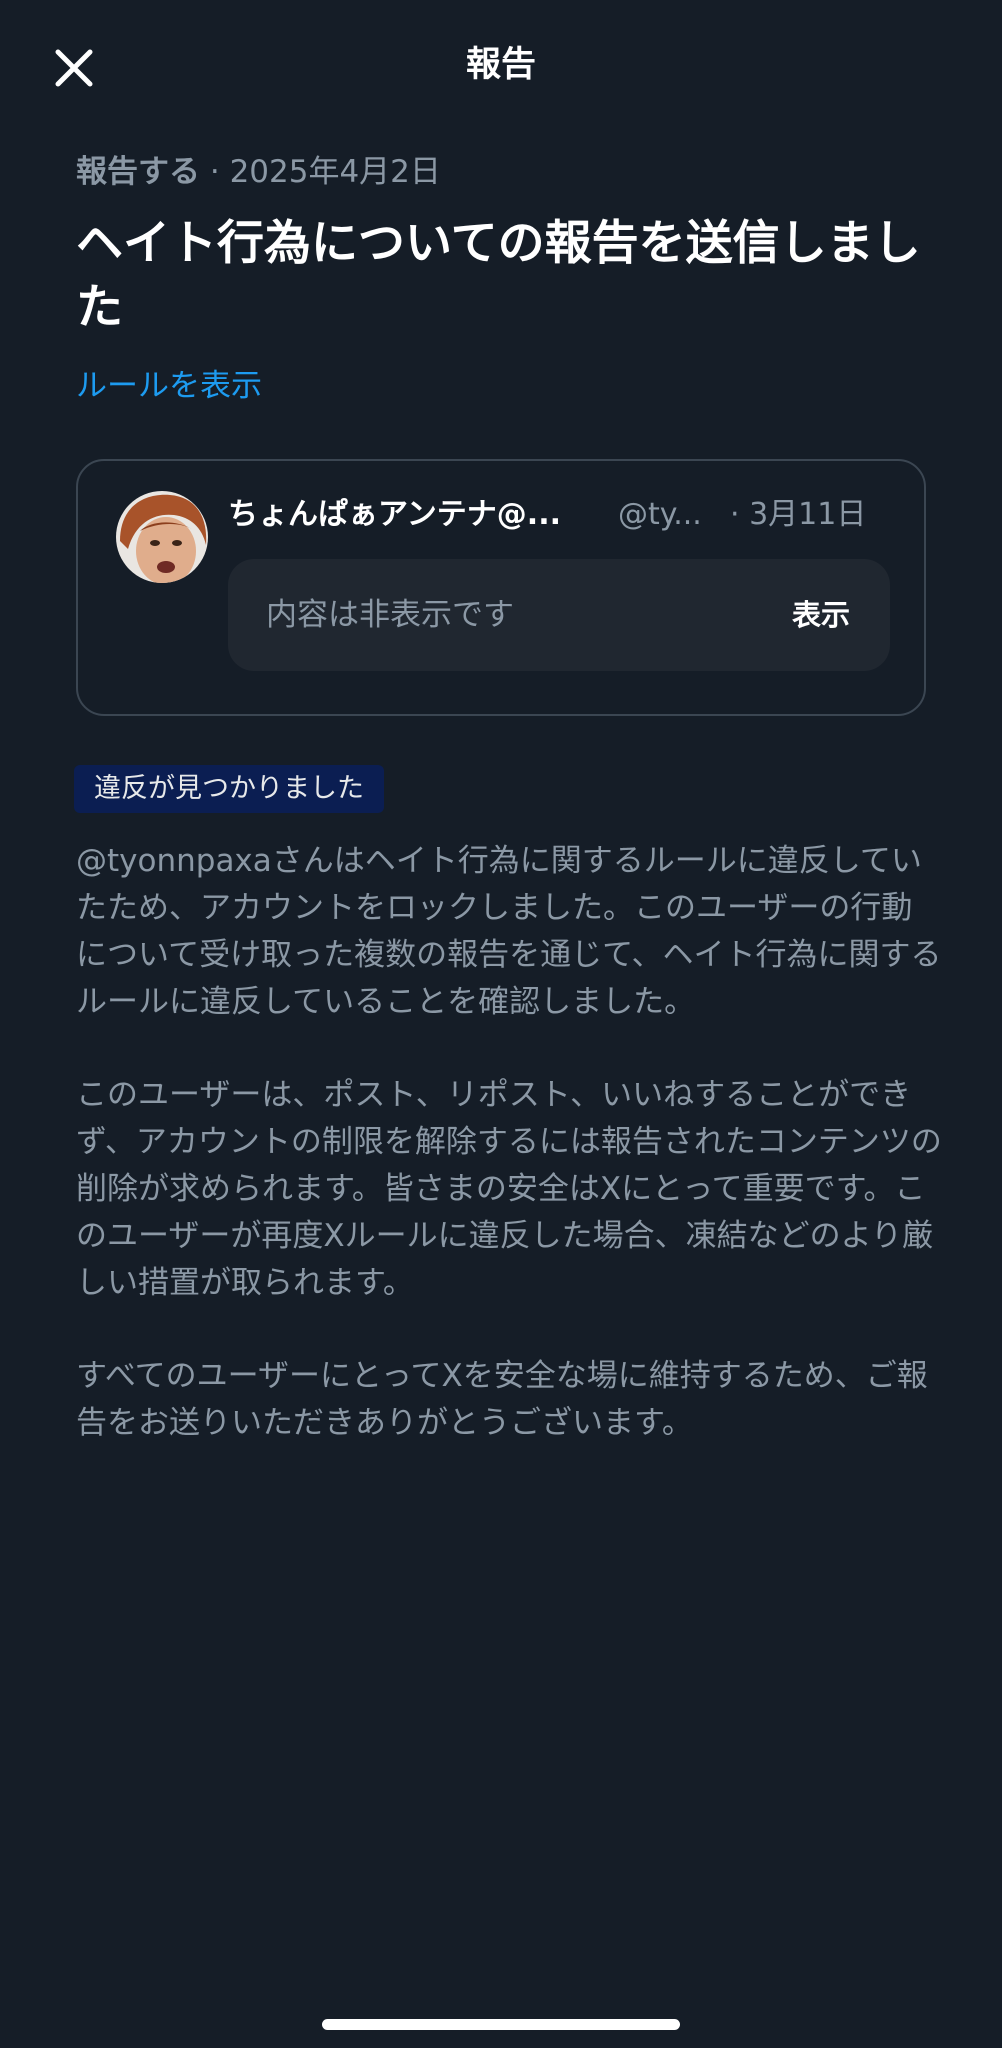 This screenshot has width=1002, height=2048. I want to click on post-header: ちょんぱぁアンテナ@... @ty... · 3月11日, so click(568, 515).